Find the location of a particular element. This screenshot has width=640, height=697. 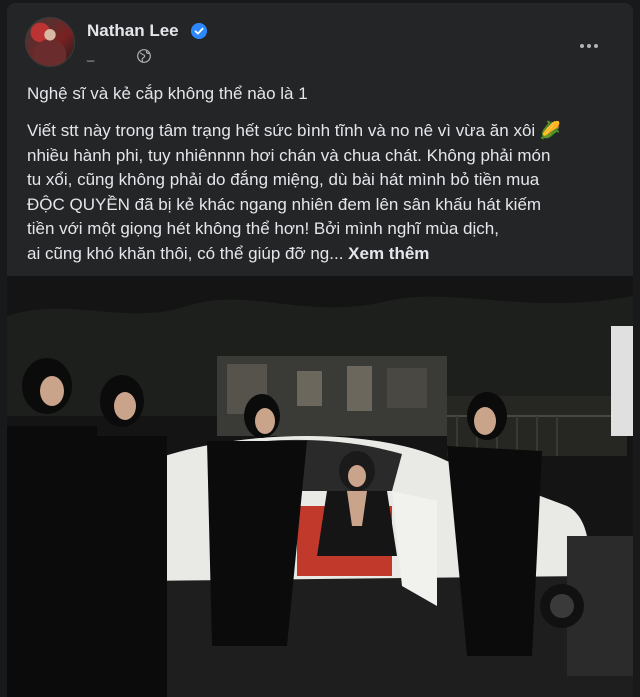

more-options-icon is located at coordinates (589, 45).